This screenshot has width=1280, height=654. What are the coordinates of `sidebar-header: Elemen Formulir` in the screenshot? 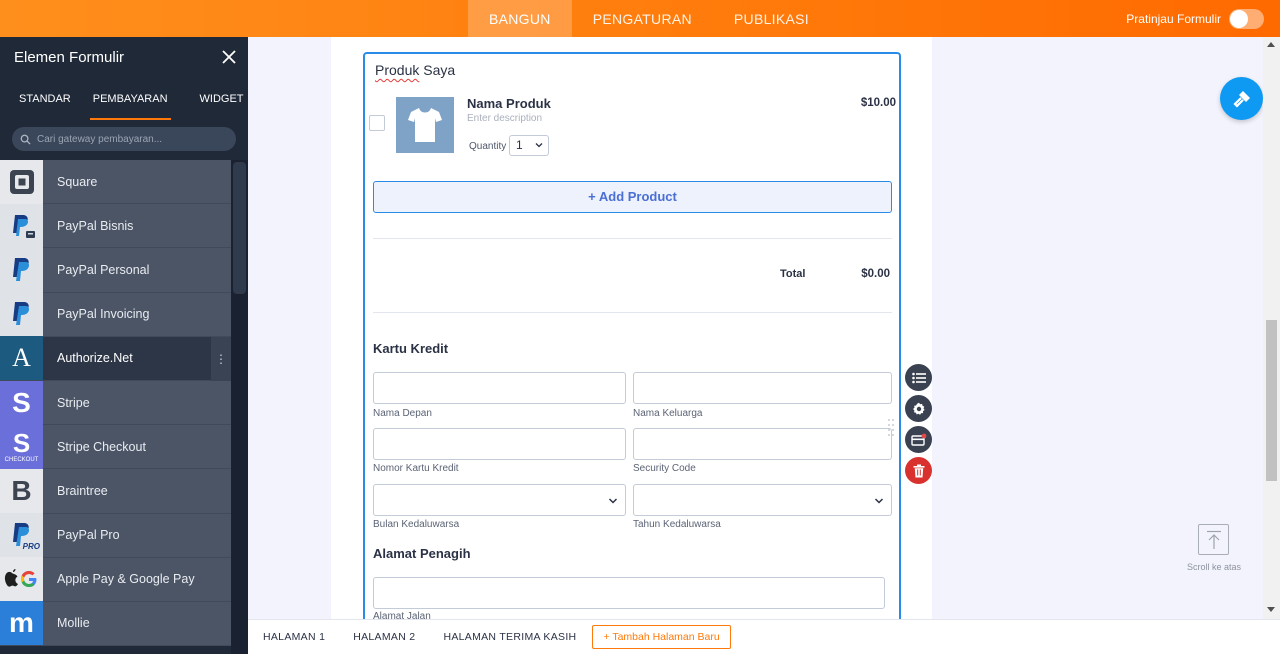 It's located at (124, 57).